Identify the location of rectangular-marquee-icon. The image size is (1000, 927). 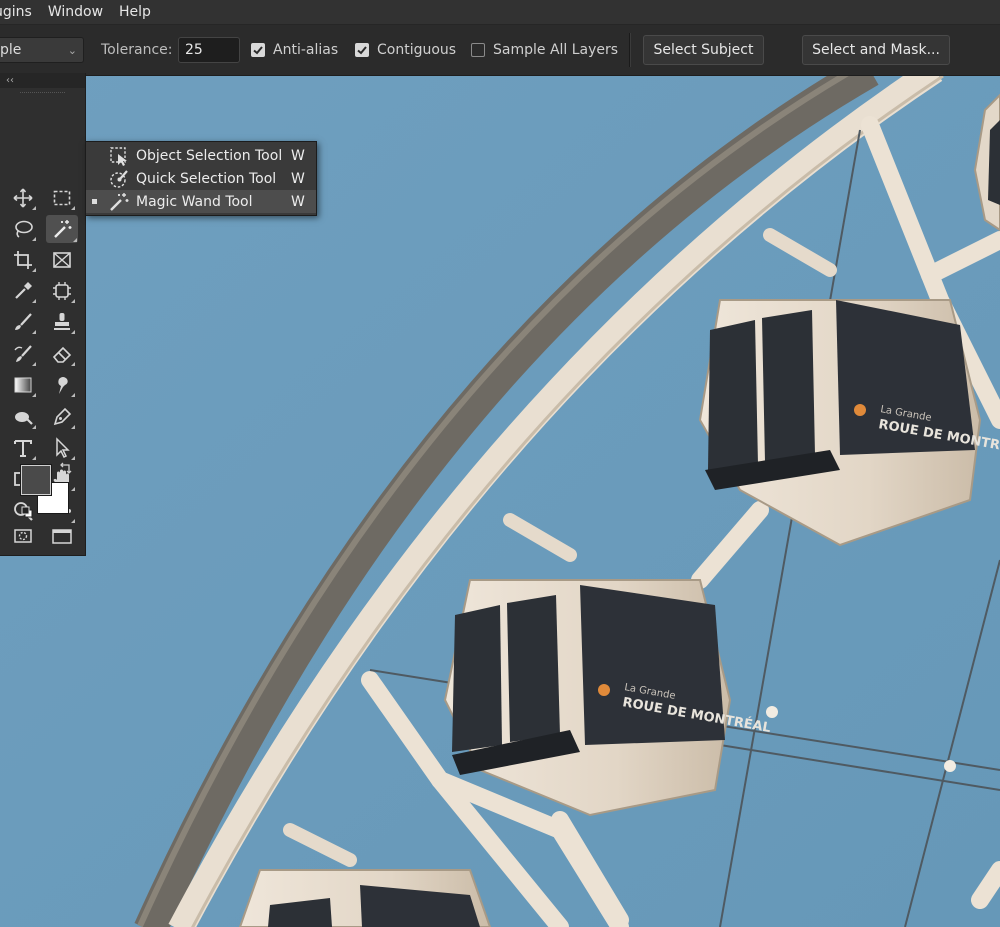
(62, 198).